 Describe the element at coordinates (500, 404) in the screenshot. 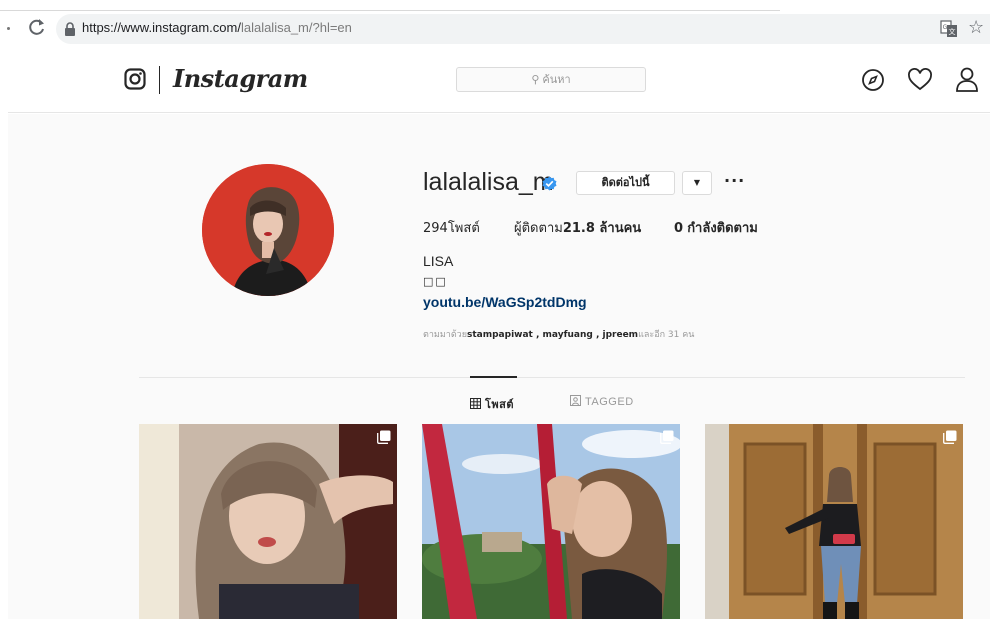

I see `tab-posts-label: โพสต์` at that location.